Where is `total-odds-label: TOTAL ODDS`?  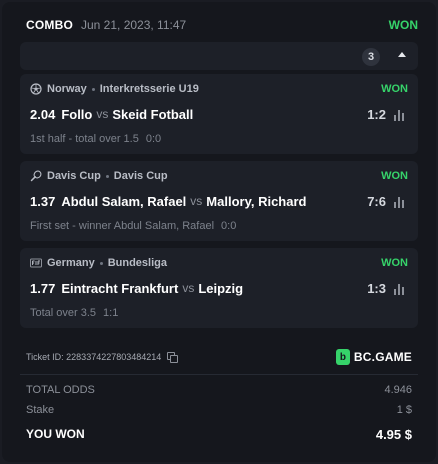
total-odds-label: TOTAL ODDS is located at coordinates (60, 390).